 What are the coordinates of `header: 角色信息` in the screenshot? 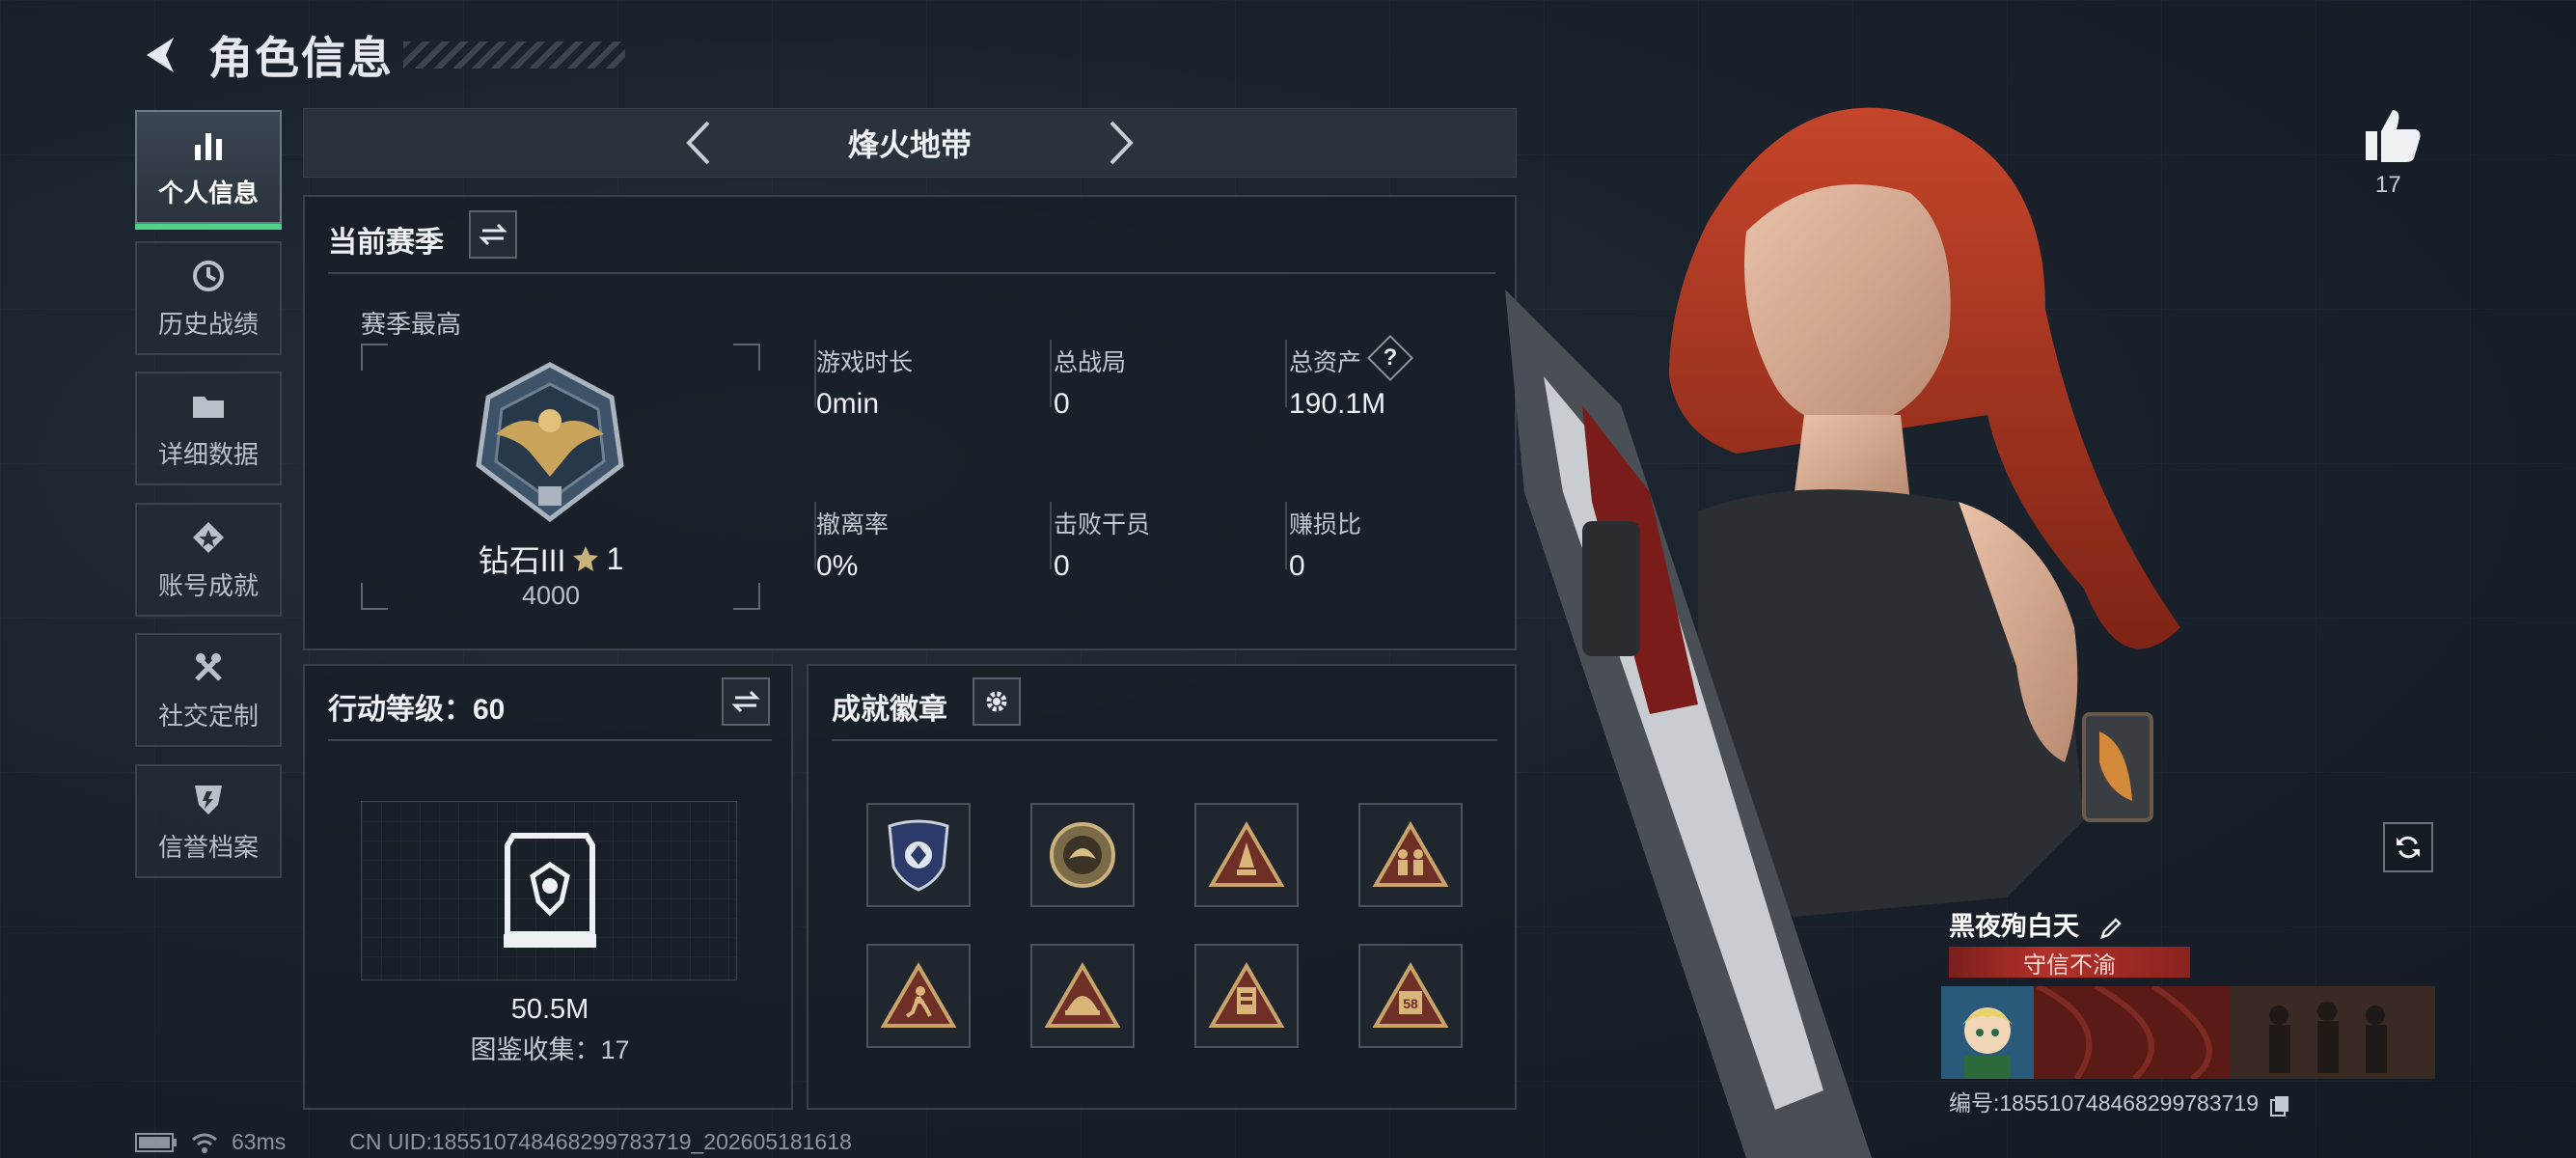 It's located at (380, 55).